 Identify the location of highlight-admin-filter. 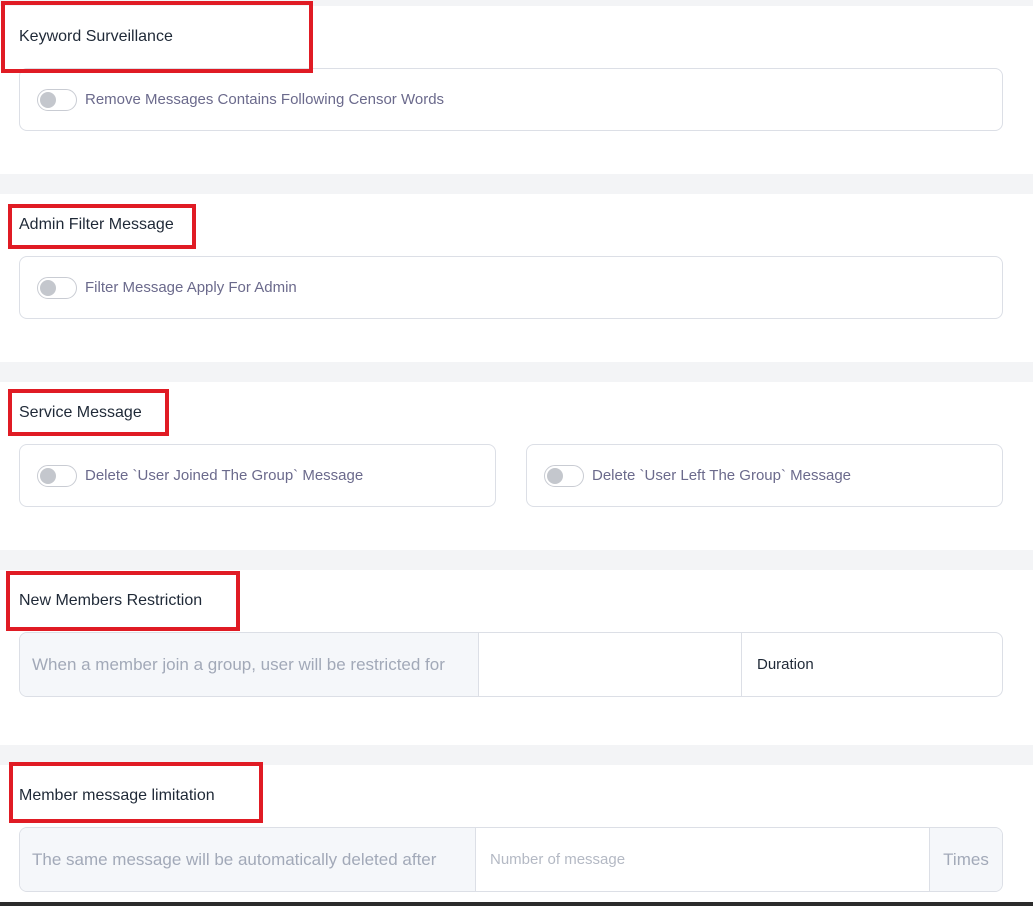
(102, 226).